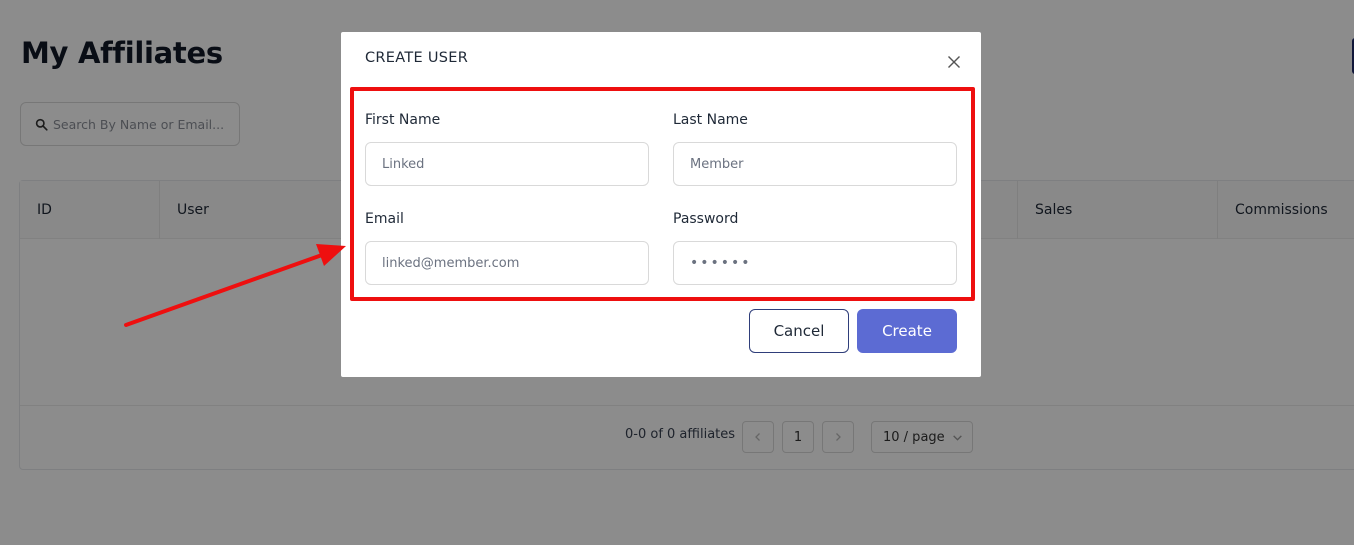  I want to click on password-label: Password, so click(706, 219).